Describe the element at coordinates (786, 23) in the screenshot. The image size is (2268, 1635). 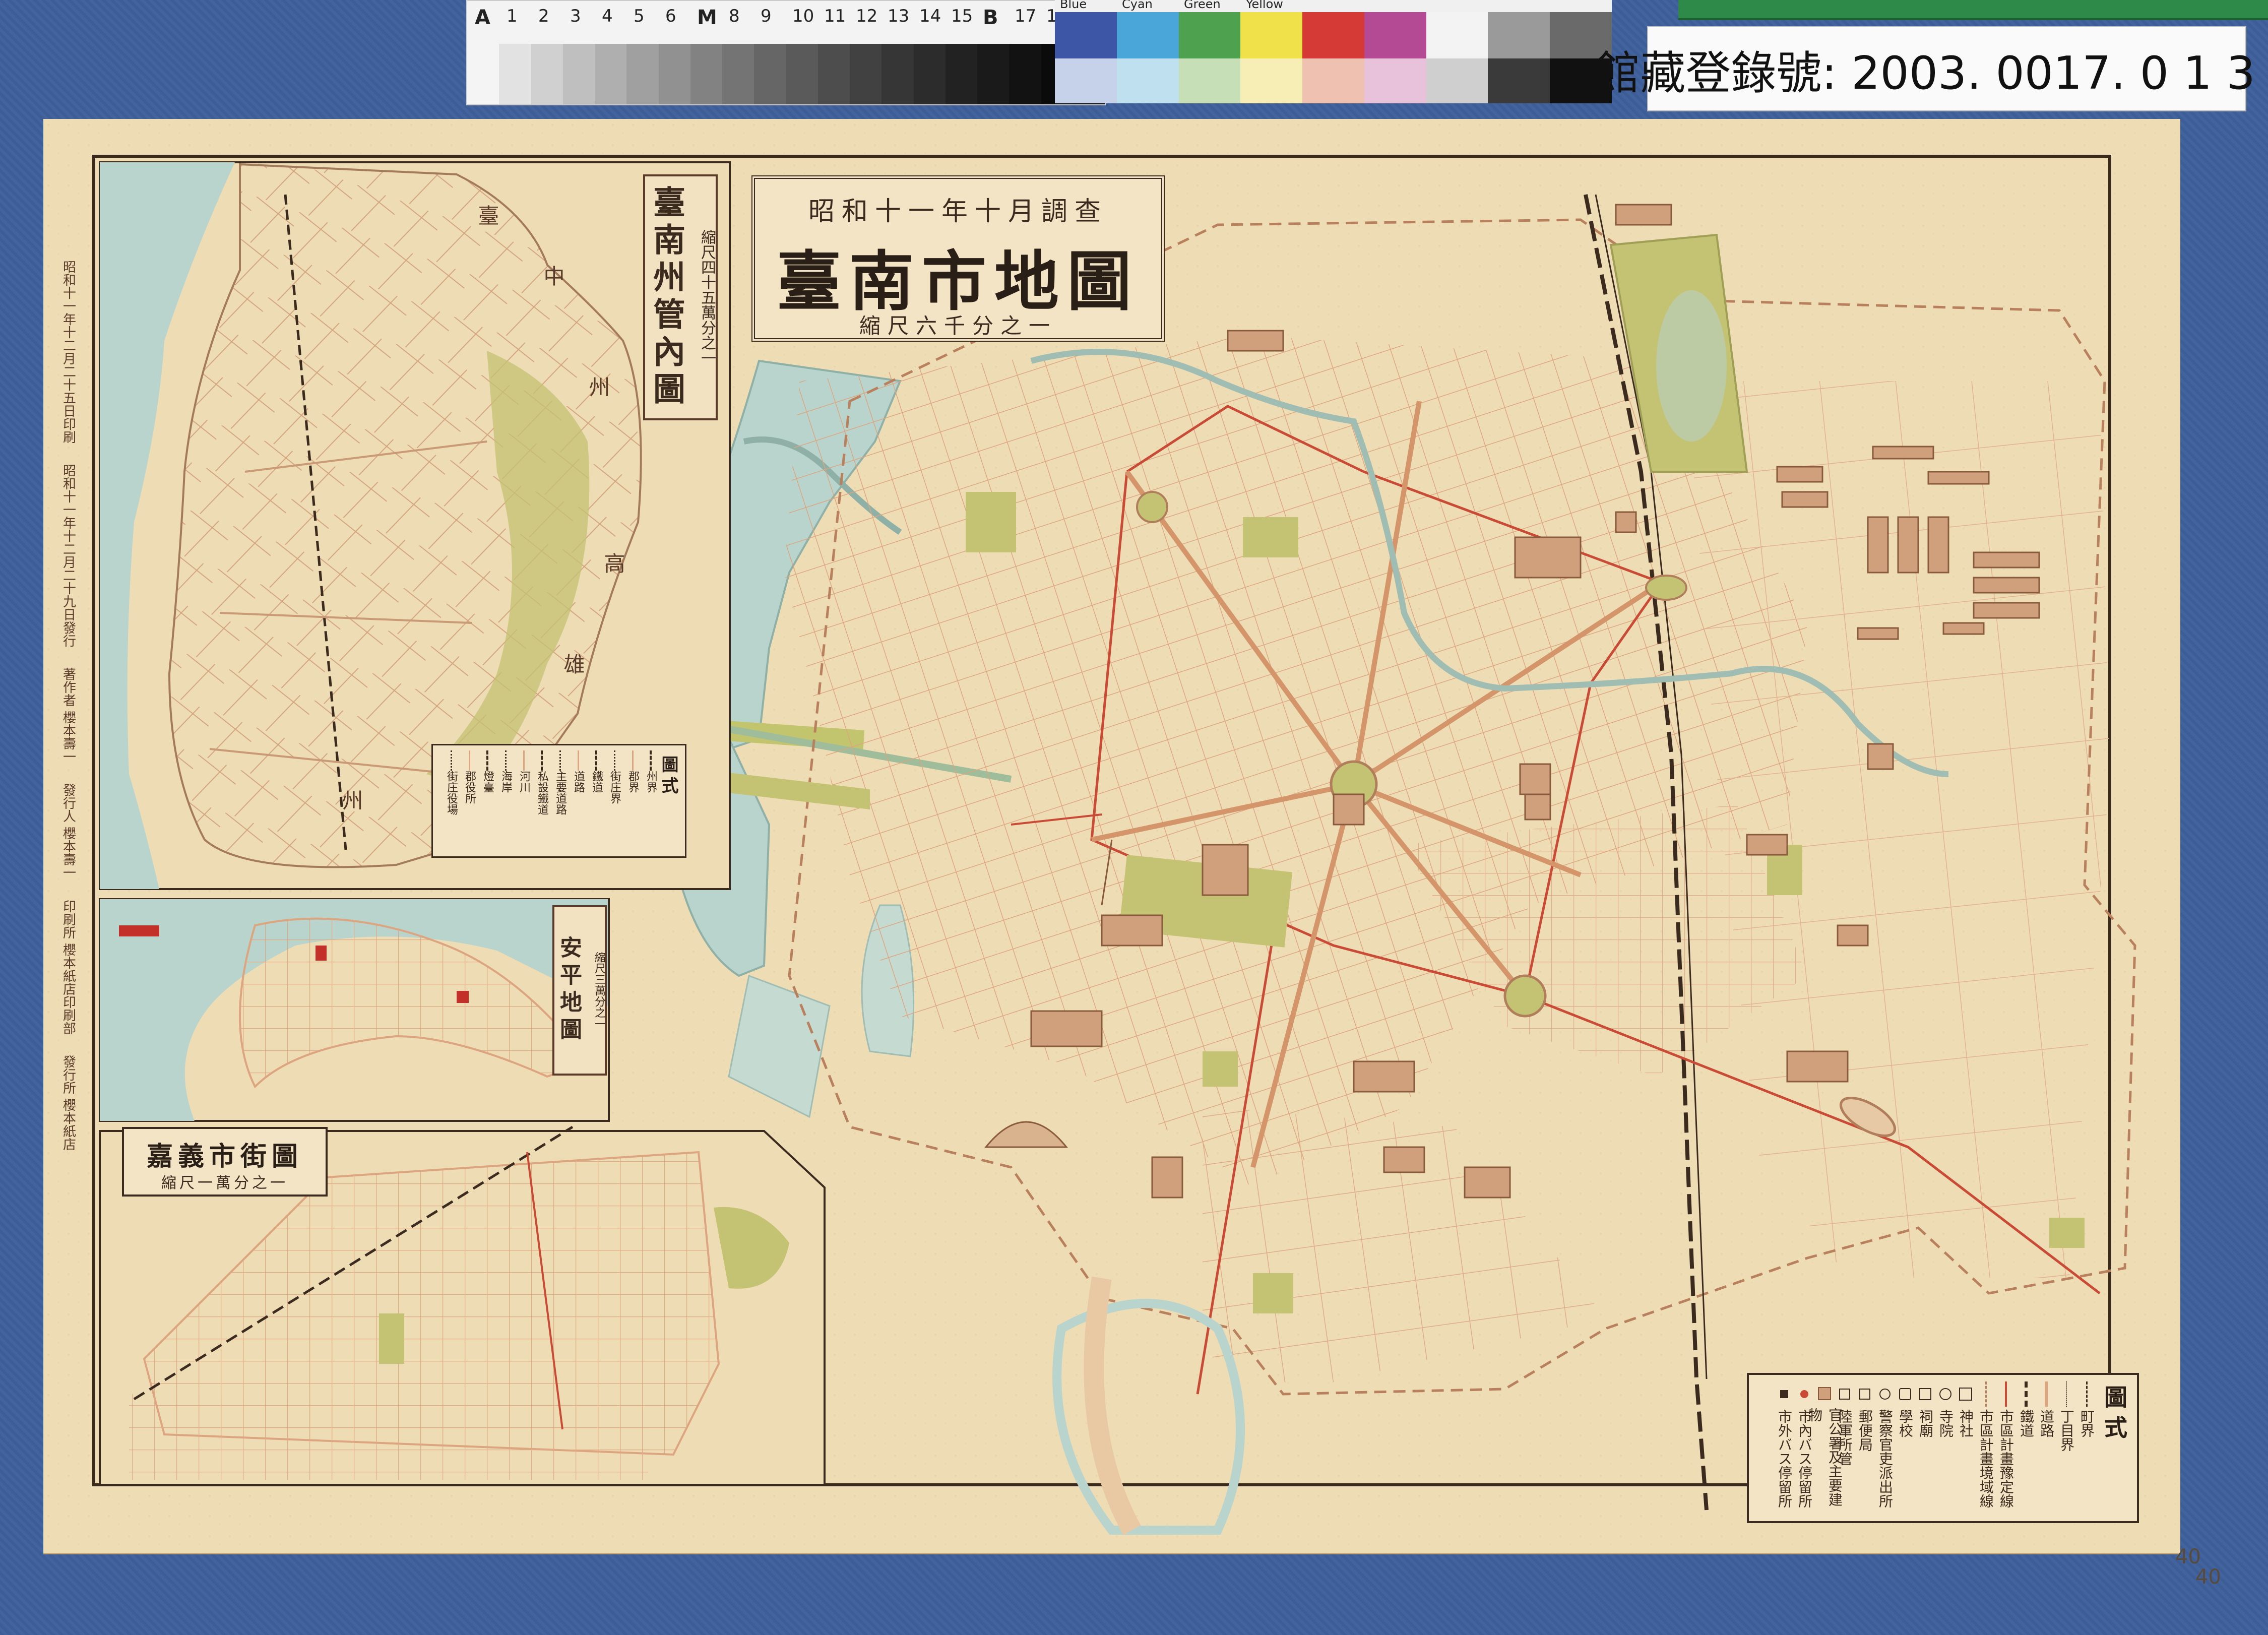
I see `grayscale-labels: A123456M89101112131415B171819` at that location.